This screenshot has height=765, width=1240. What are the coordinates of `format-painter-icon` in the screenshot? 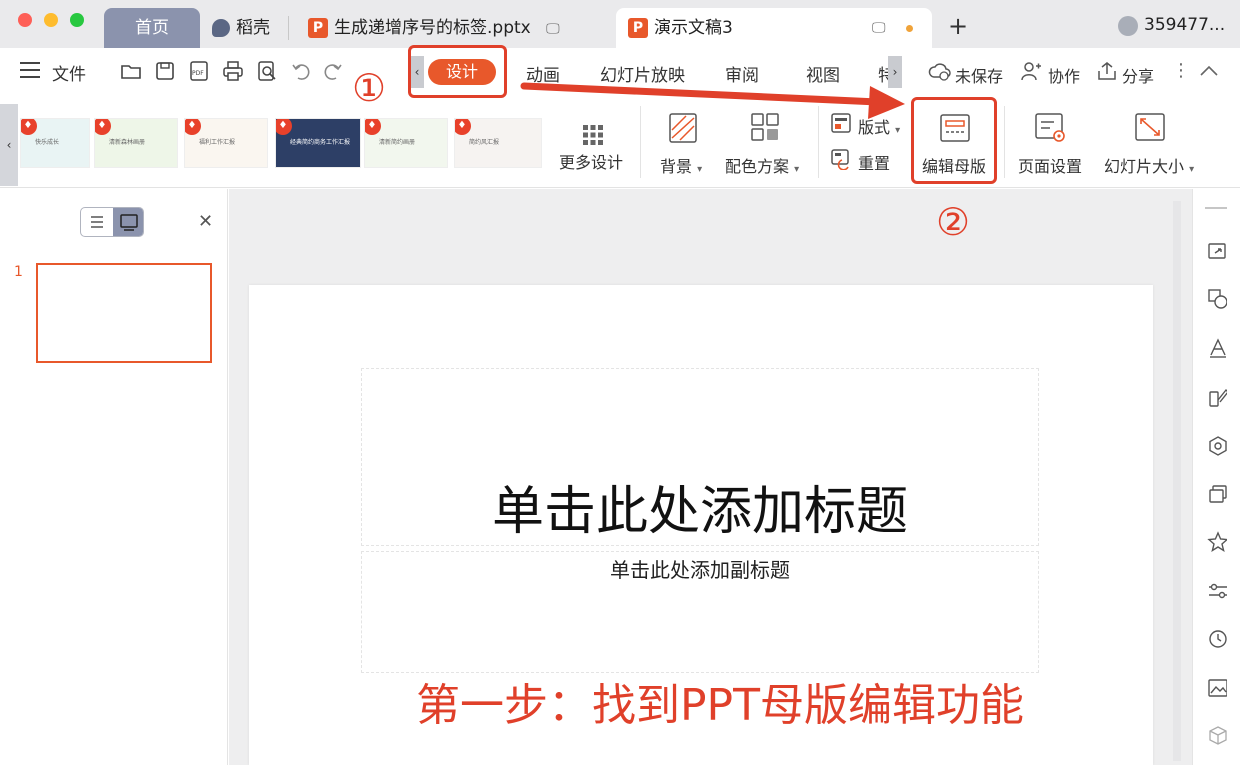 It's located at (1217, 397).